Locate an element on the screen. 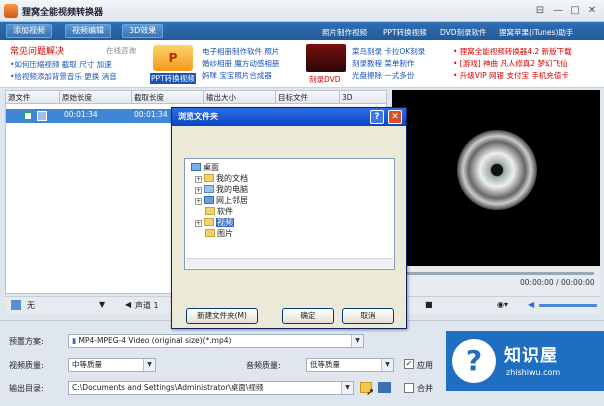 The width and height of the screenshot is (604, 406). watermark: ? 知识屋 zhishiwu.com is located at coordinates (525, 361).